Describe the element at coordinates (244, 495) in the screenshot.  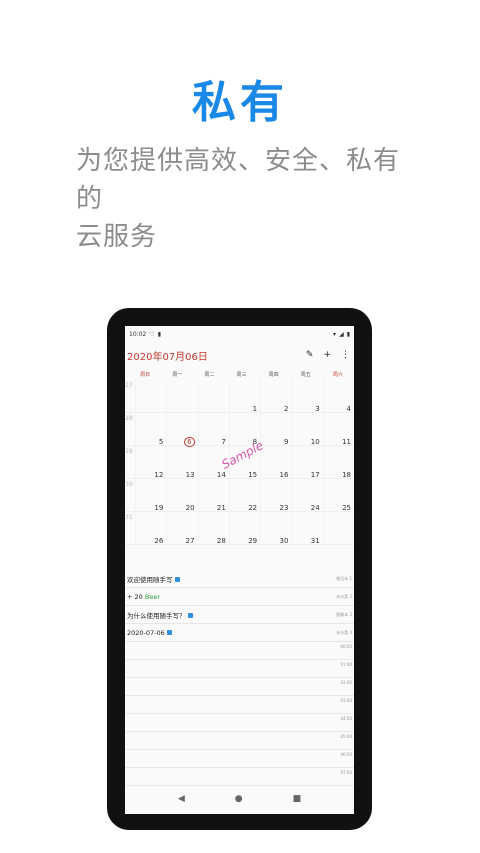
I see `day-cell: 22` at that location.